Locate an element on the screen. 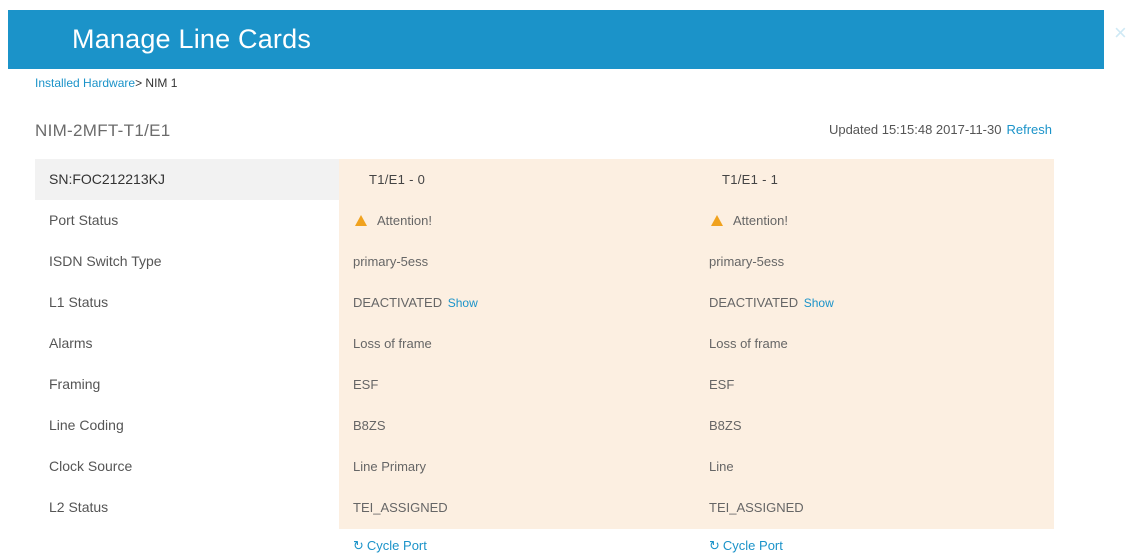 The height and width of the screenshot is (556, 1130). port-status-label: Port Status is located at coordinates (84, 220).